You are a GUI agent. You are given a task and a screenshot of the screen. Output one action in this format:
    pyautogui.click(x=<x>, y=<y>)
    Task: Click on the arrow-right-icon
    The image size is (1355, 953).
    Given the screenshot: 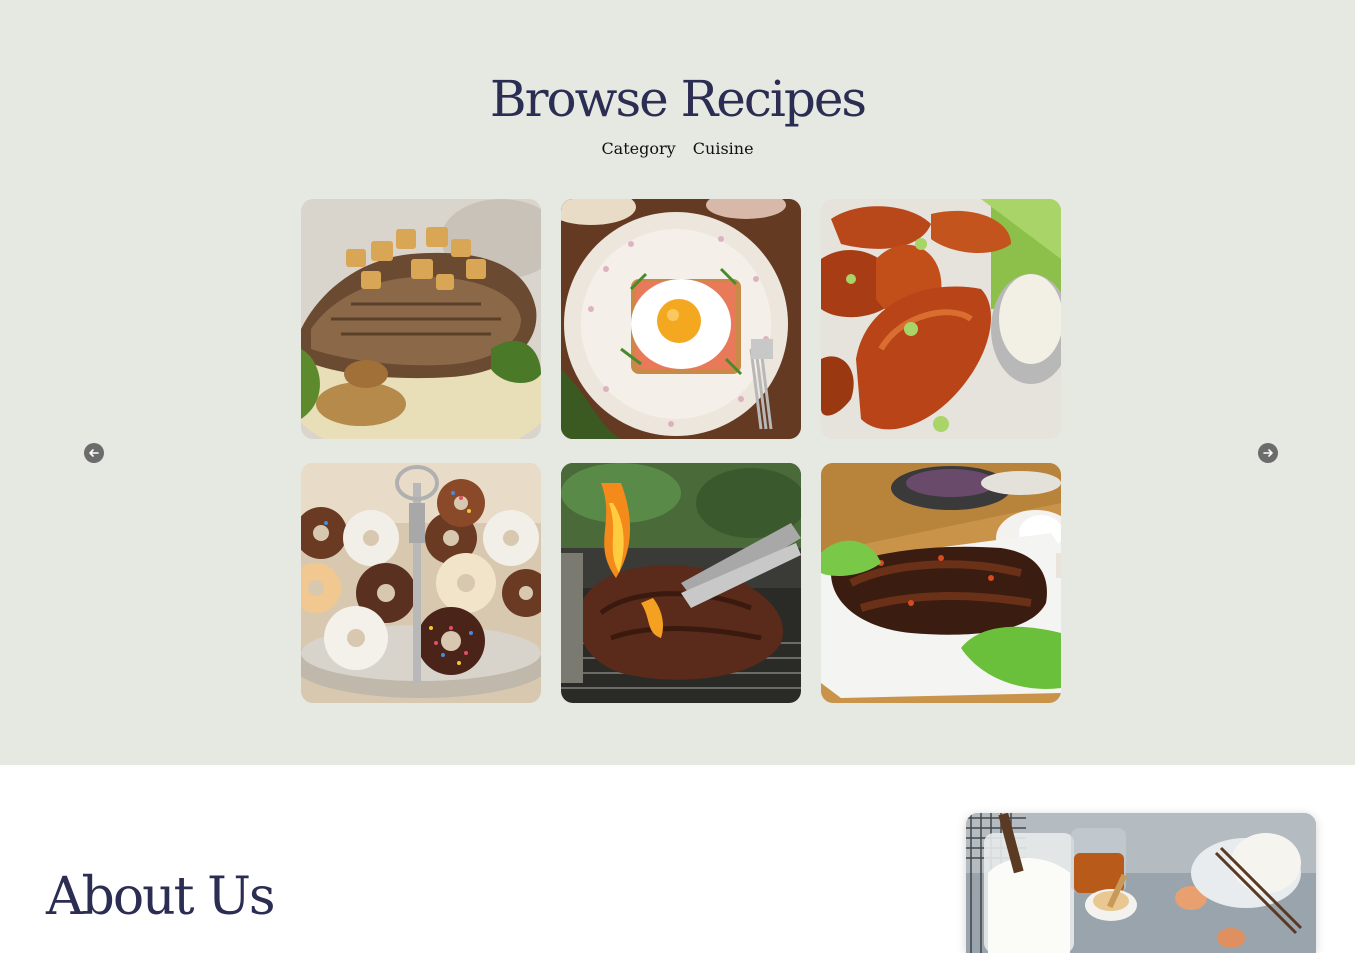 What is the action you would take?
    pyautogui.click(x=1268, y=453)
    